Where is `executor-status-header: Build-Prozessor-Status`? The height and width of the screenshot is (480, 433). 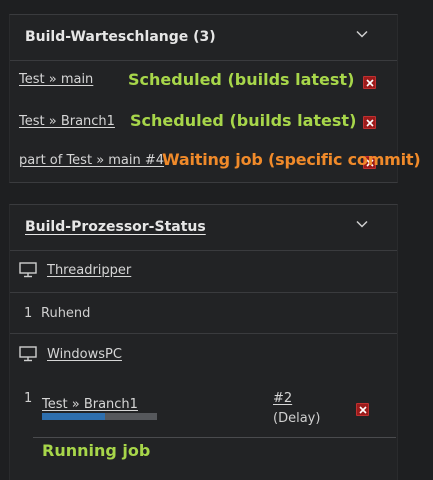
executor-status-header: Build-Prozessor-Status is located at coordinates (203, 228).